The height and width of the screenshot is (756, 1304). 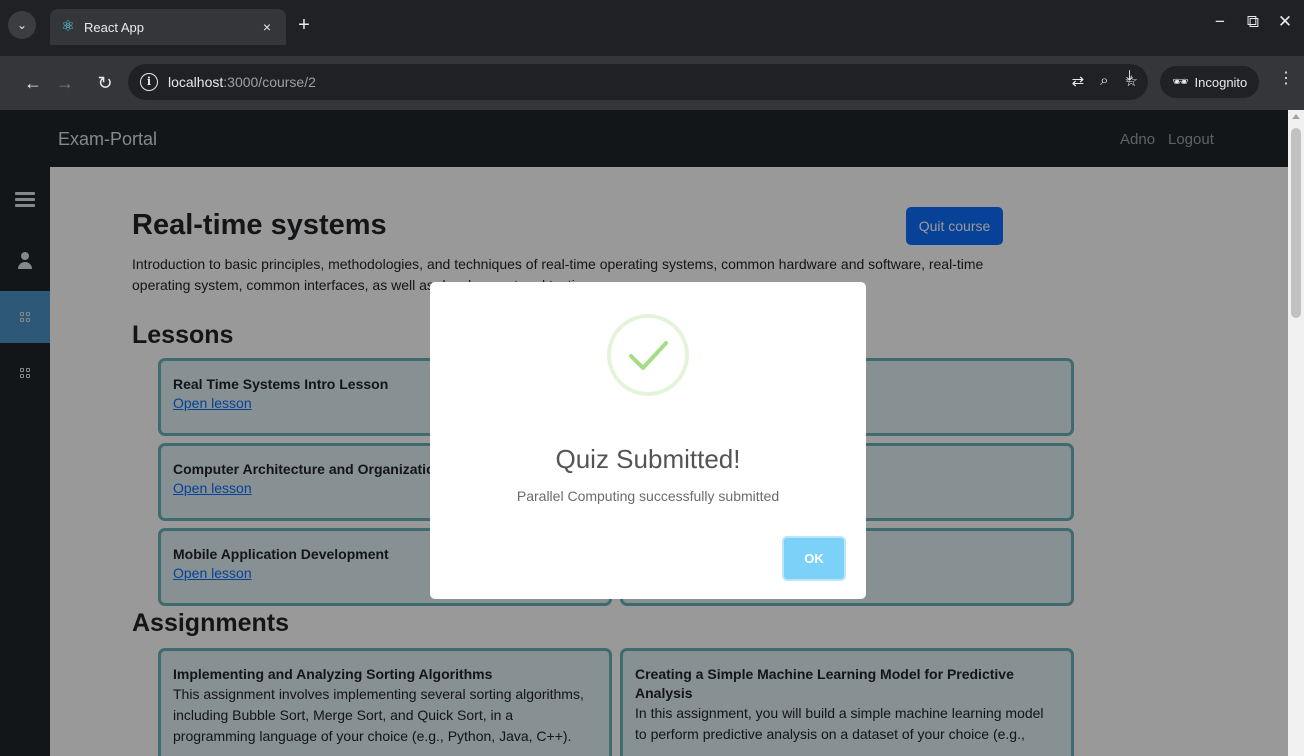 I want to click on forward-button: →, so click(x=65, y=83).